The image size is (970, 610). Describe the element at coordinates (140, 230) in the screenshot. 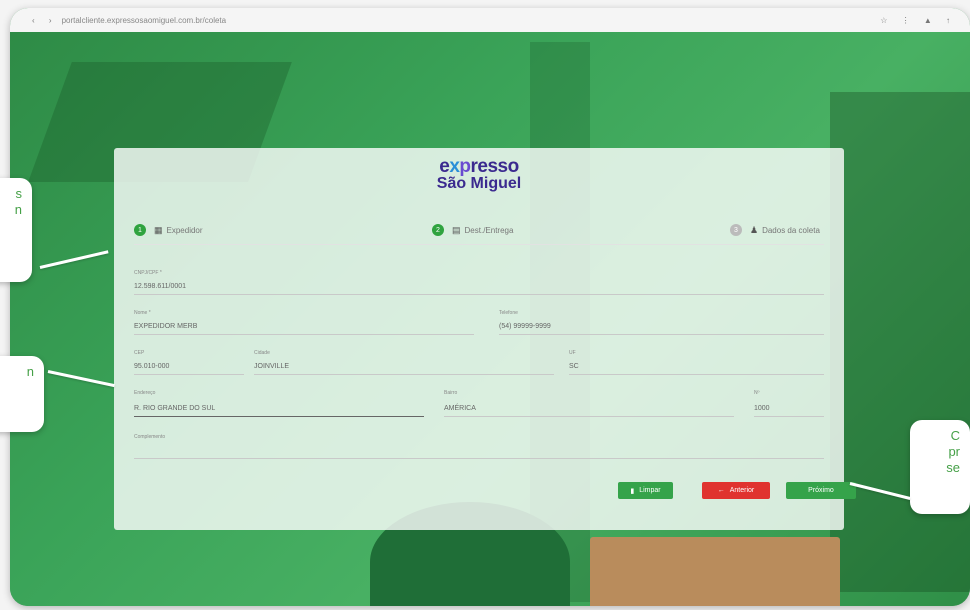

I see `step-number: 1` at that location.